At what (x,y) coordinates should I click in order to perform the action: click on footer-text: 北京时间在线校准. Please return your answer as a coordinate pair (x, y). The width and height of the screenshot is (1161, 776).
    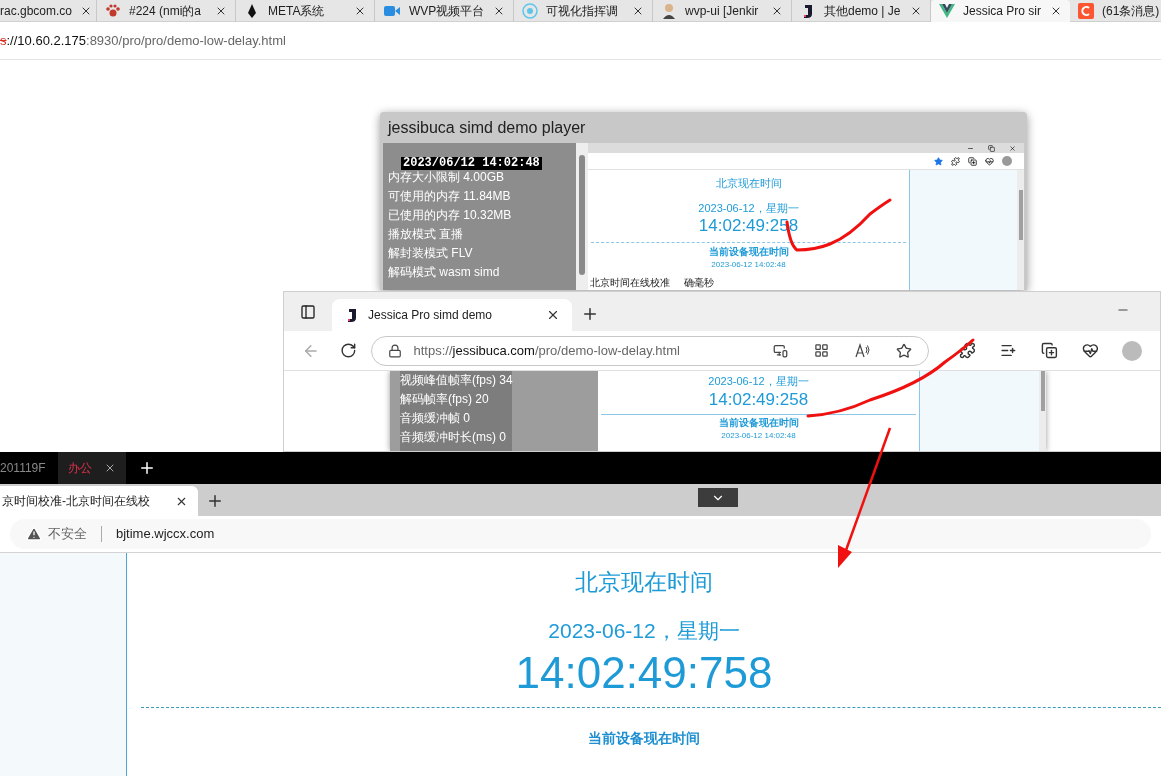
    Looking at the image, I should click on (630, 283).